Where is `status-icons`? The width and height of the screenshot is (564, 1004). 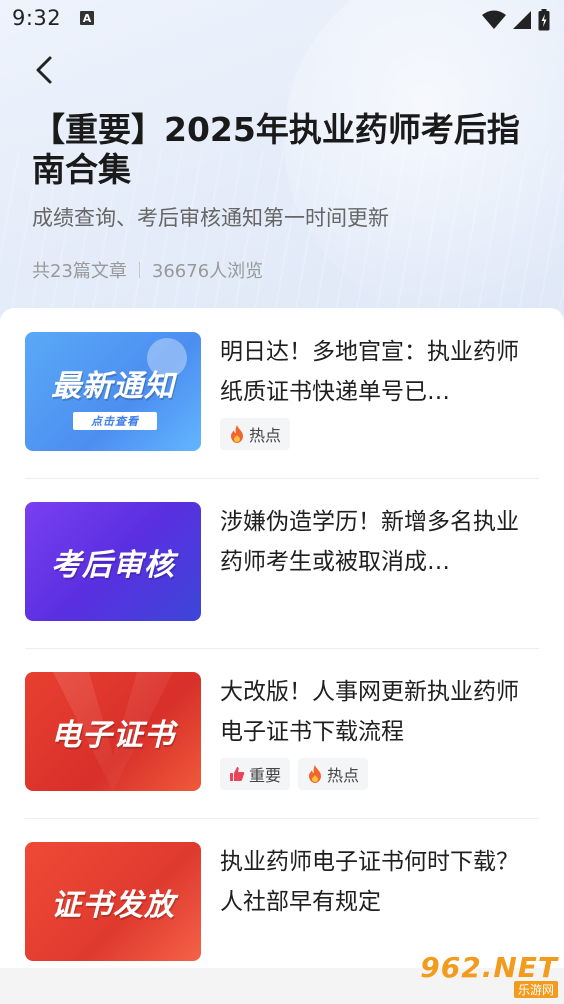
status-icons is located at coordinates (516, 20).